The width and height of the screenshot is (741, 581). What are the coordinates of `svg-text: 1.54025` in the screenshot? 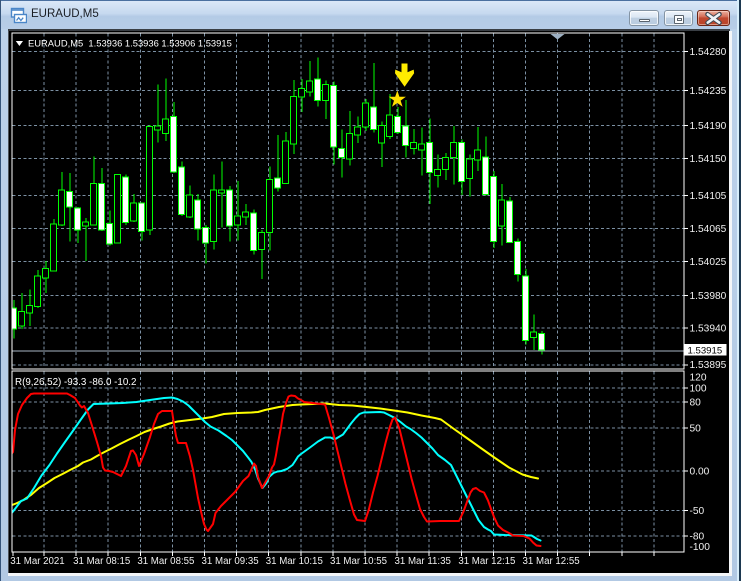 It's located at (708, 262).